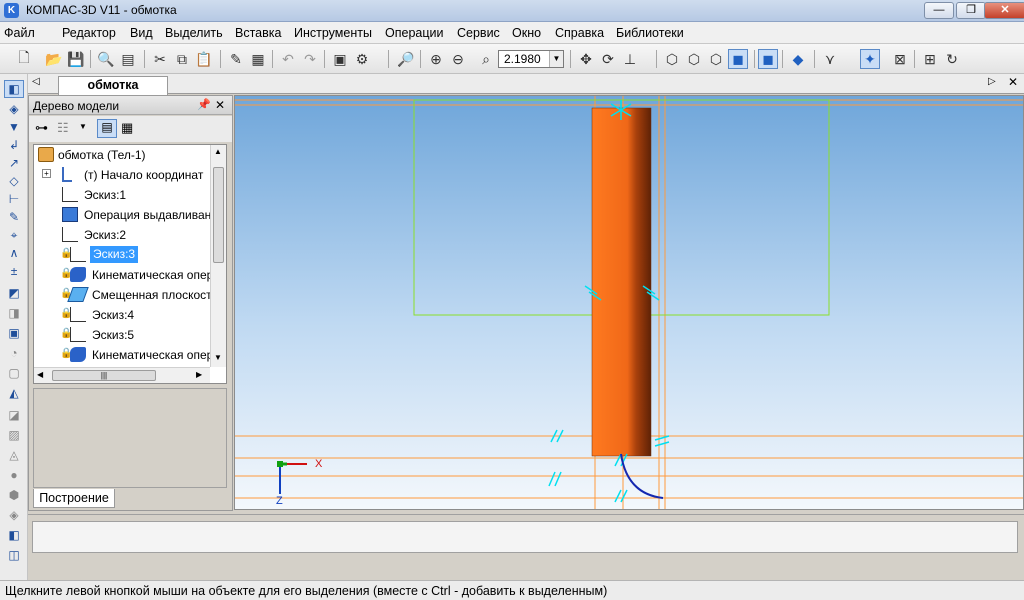 Image resolution: width=1024 pixels, height=600 pixels. What do you see at coordinates (1013, 82) in the screenshot?
I see `tab-close-icon: ✕` at bounding box center [1013, 82].